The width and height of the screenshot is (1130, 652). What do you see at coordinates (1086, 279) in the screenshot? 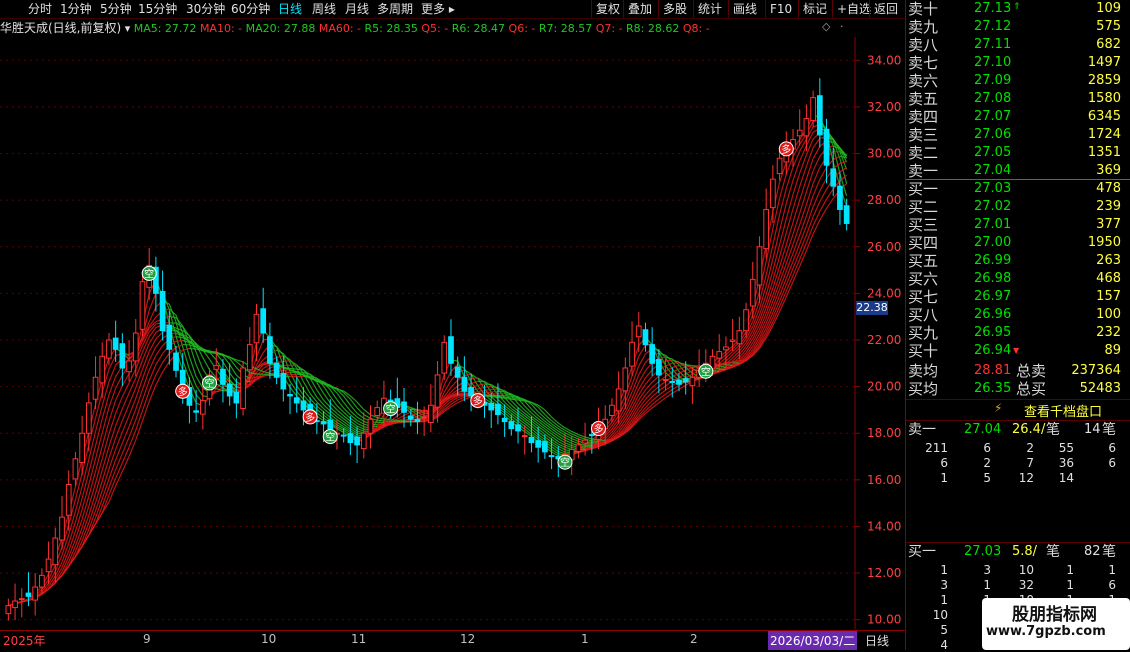
I see `level-volume: 468` at bounding box center [1086, 279].